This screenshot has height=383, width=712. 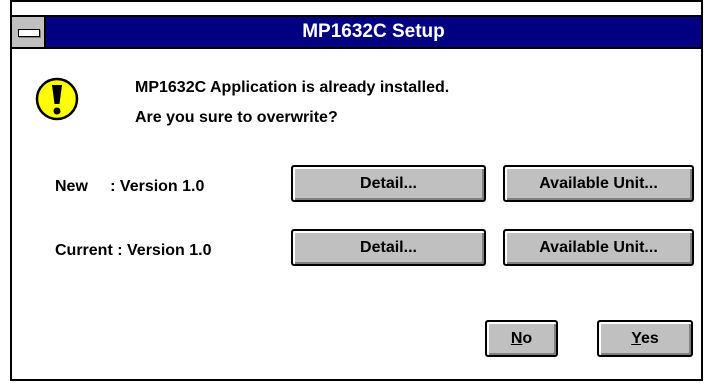 What do you see at coordinates (373, 31) in the screenshot?
I see `window-title: MP1632C Setup` at bounding box center [373, 31].